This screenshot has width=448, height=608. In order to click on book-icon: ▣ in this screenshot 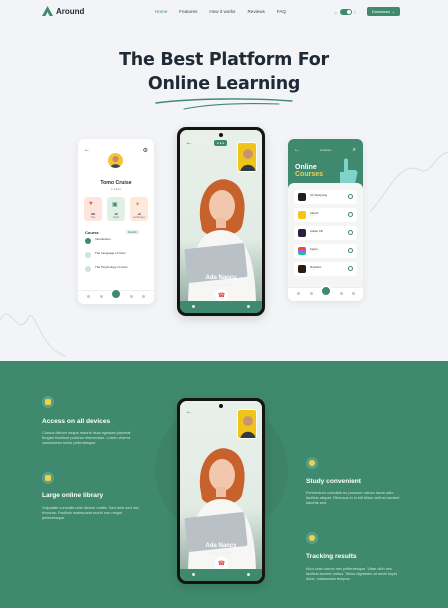, I will do `click(115, 205)`.